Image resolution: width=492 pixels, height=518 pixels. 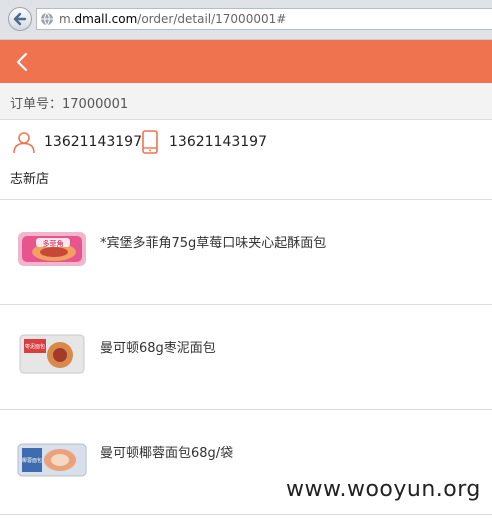 What do you see at coordinates (35, 346) in the screenshot?
I see `svg-text: 枣泥面包` at bounding box center [35, 346].